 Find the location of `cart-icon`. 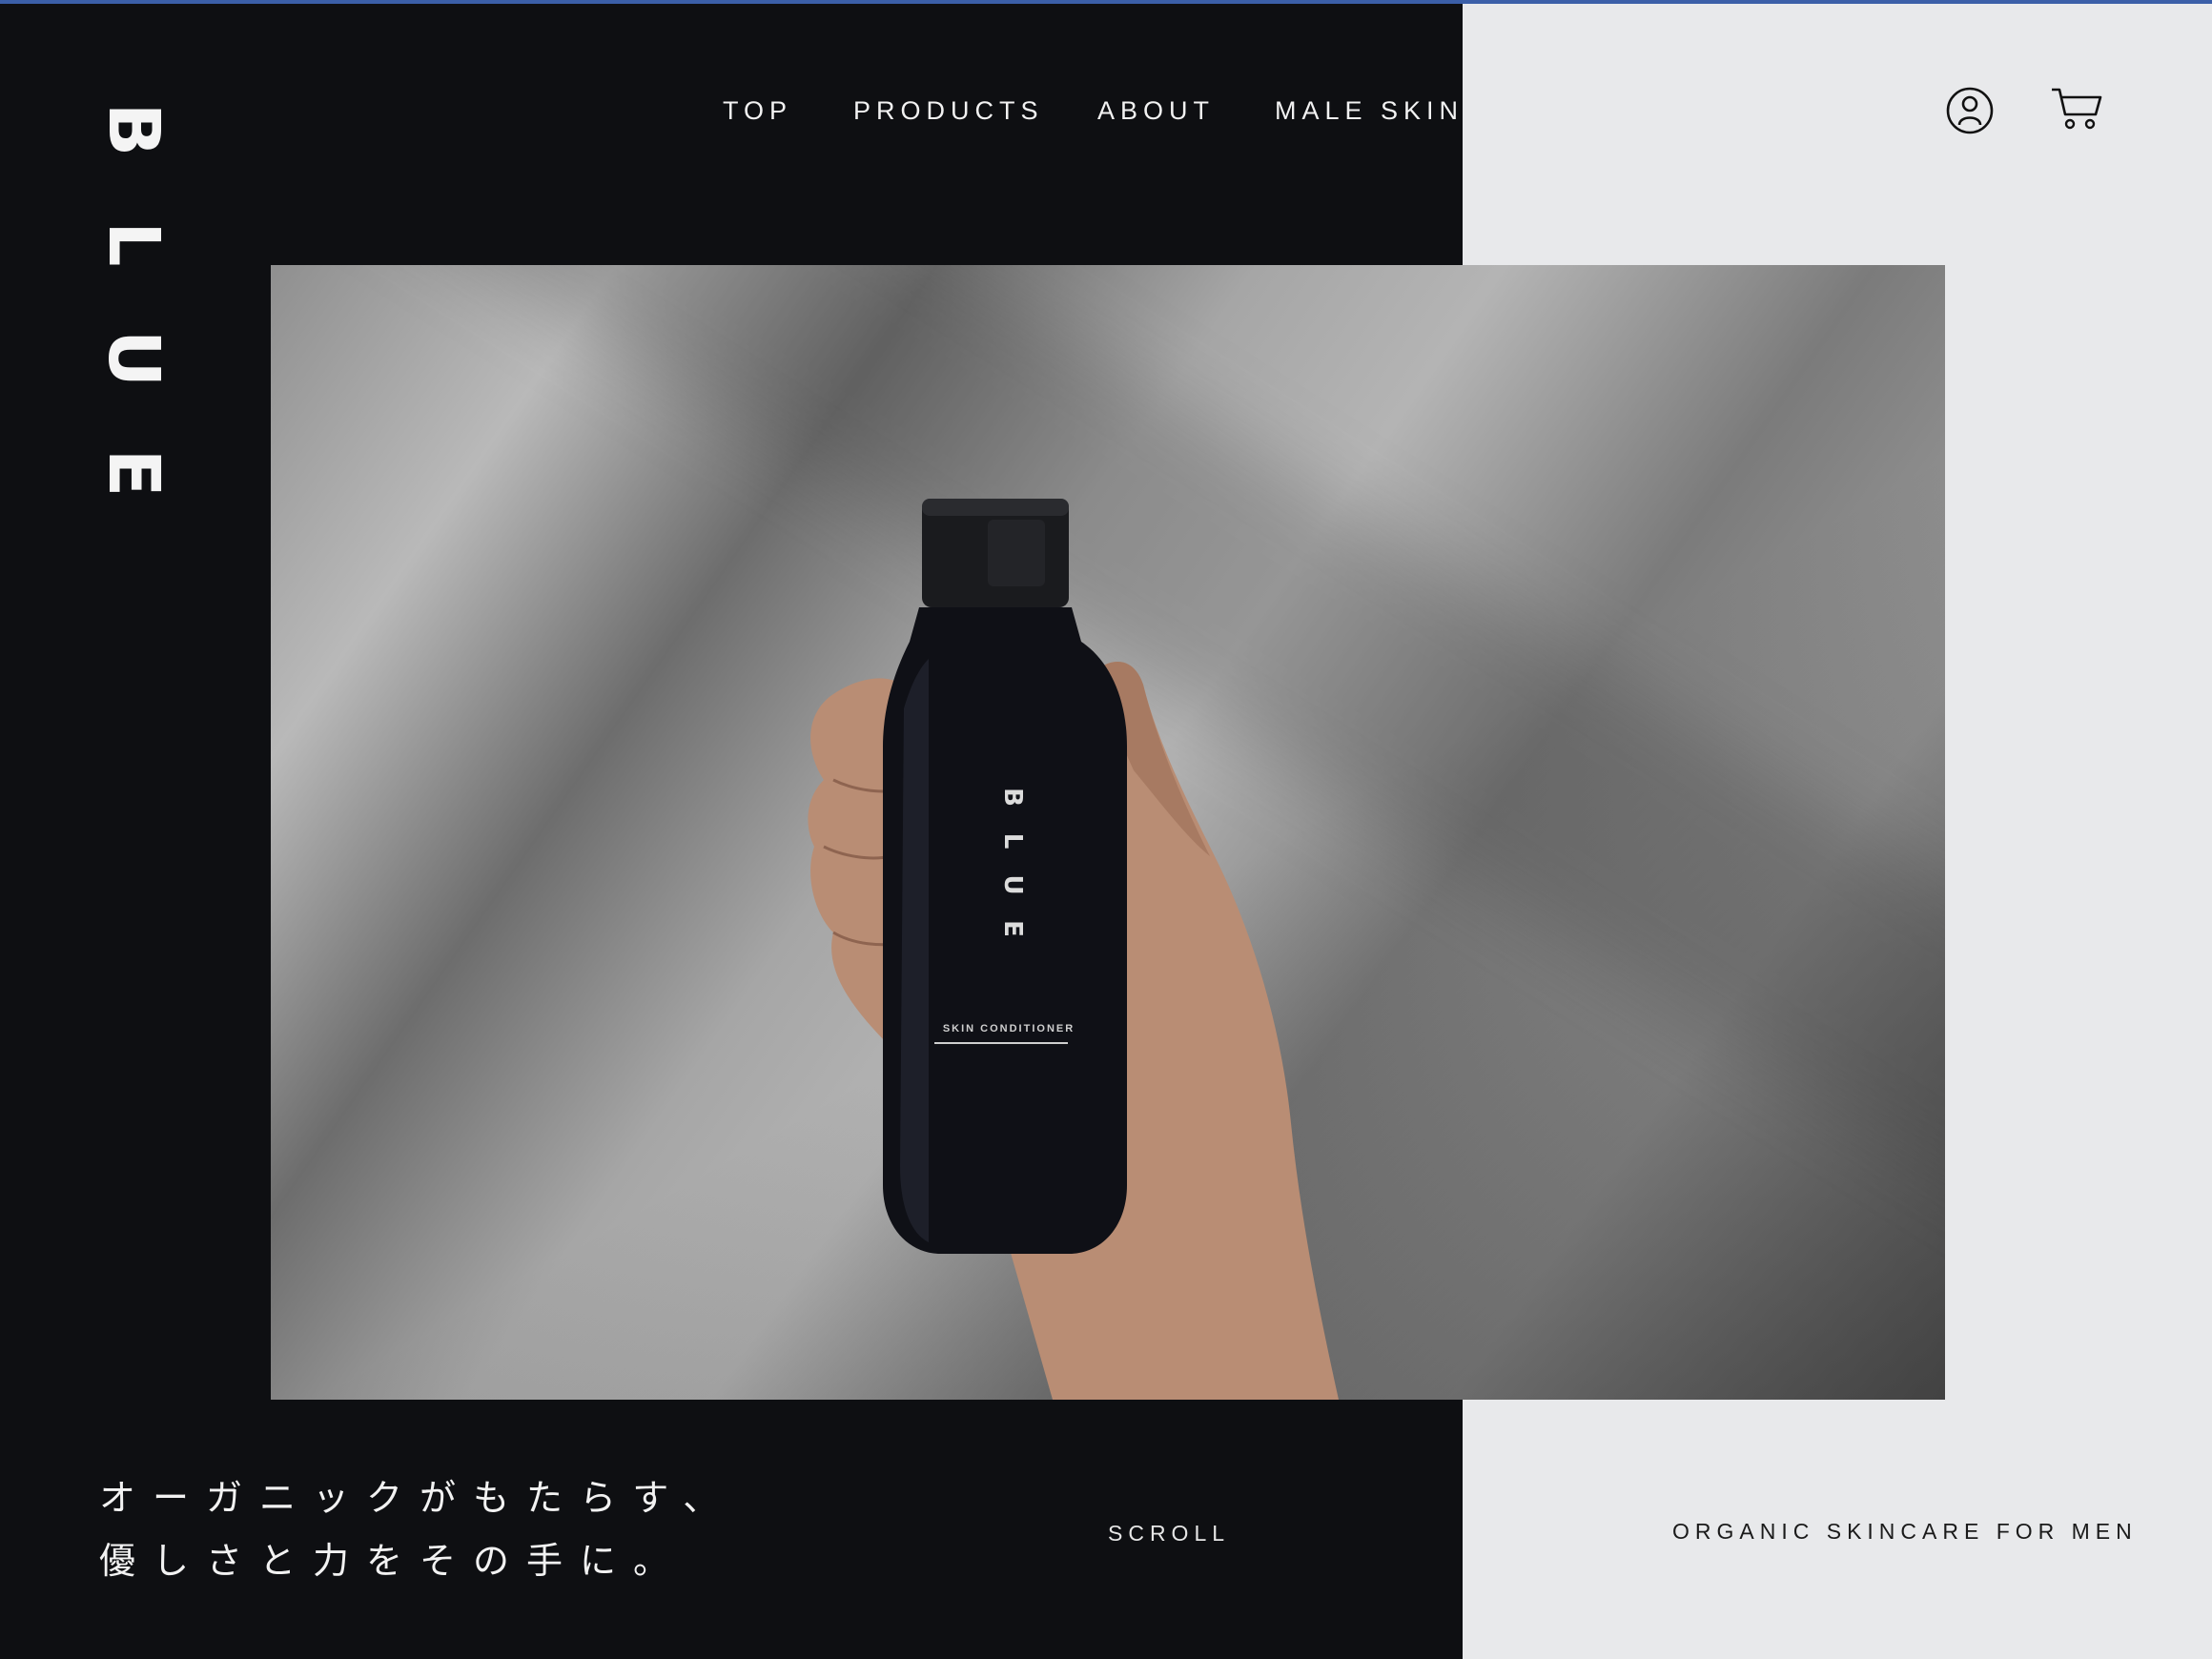

cart-icon is located at coordinates (2076, 109).